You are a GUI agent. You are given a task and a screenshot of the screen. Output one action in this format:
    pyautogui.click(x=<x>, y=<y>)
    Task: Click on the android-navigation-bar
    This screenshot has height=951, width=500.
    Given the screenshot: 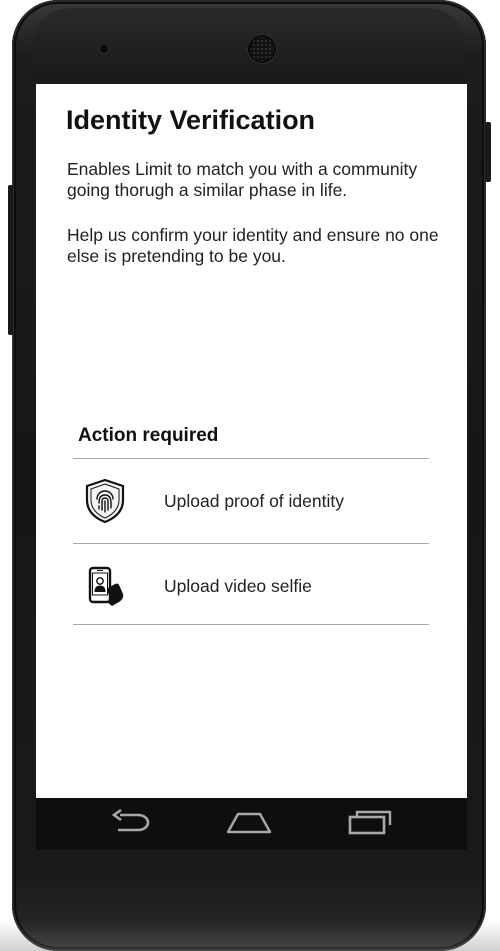 What is the action you would take?
    pyautogui.click(x=251, y=824)
    